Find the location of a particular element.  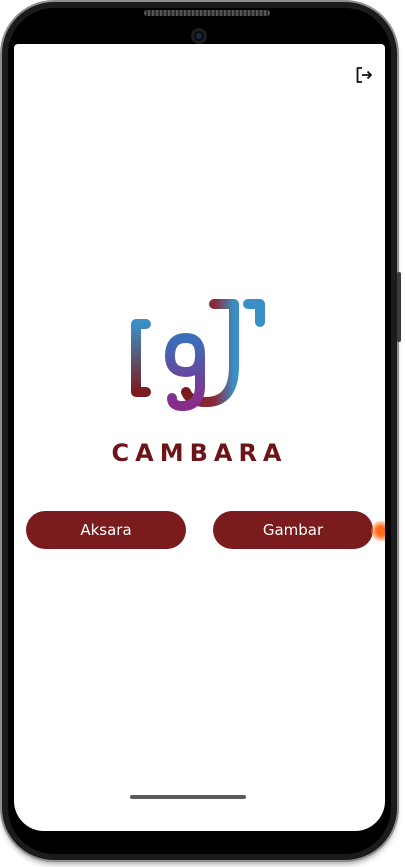

logout-icon is located at coordinates (364, 75).